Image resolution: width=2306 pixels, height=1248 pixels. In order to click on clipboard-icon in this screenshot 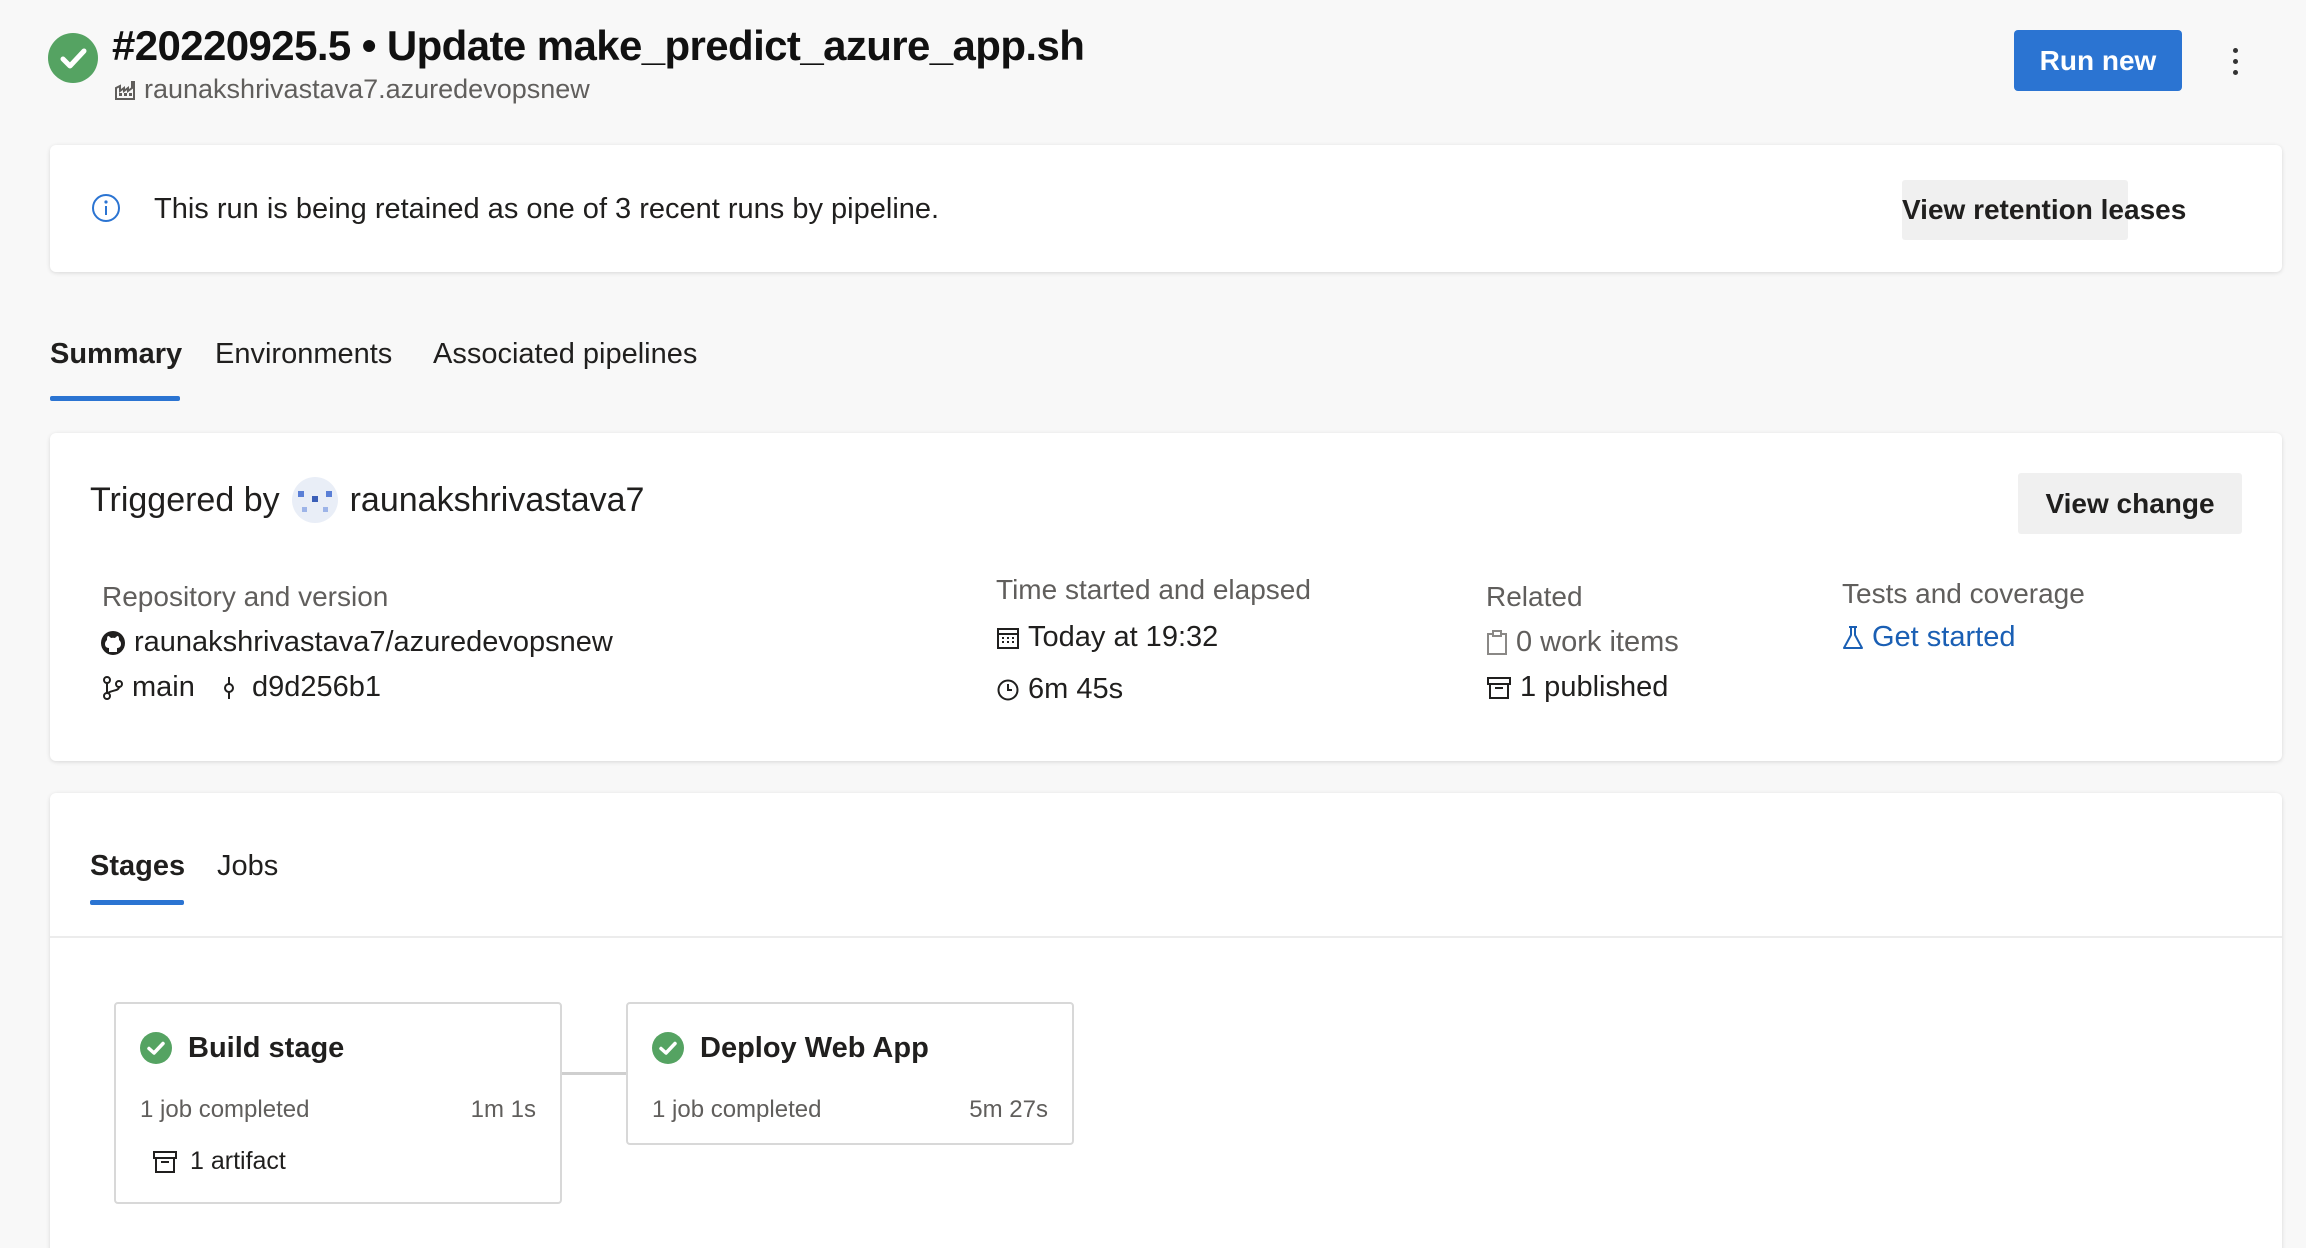, I will do `click(1497, 642)`.